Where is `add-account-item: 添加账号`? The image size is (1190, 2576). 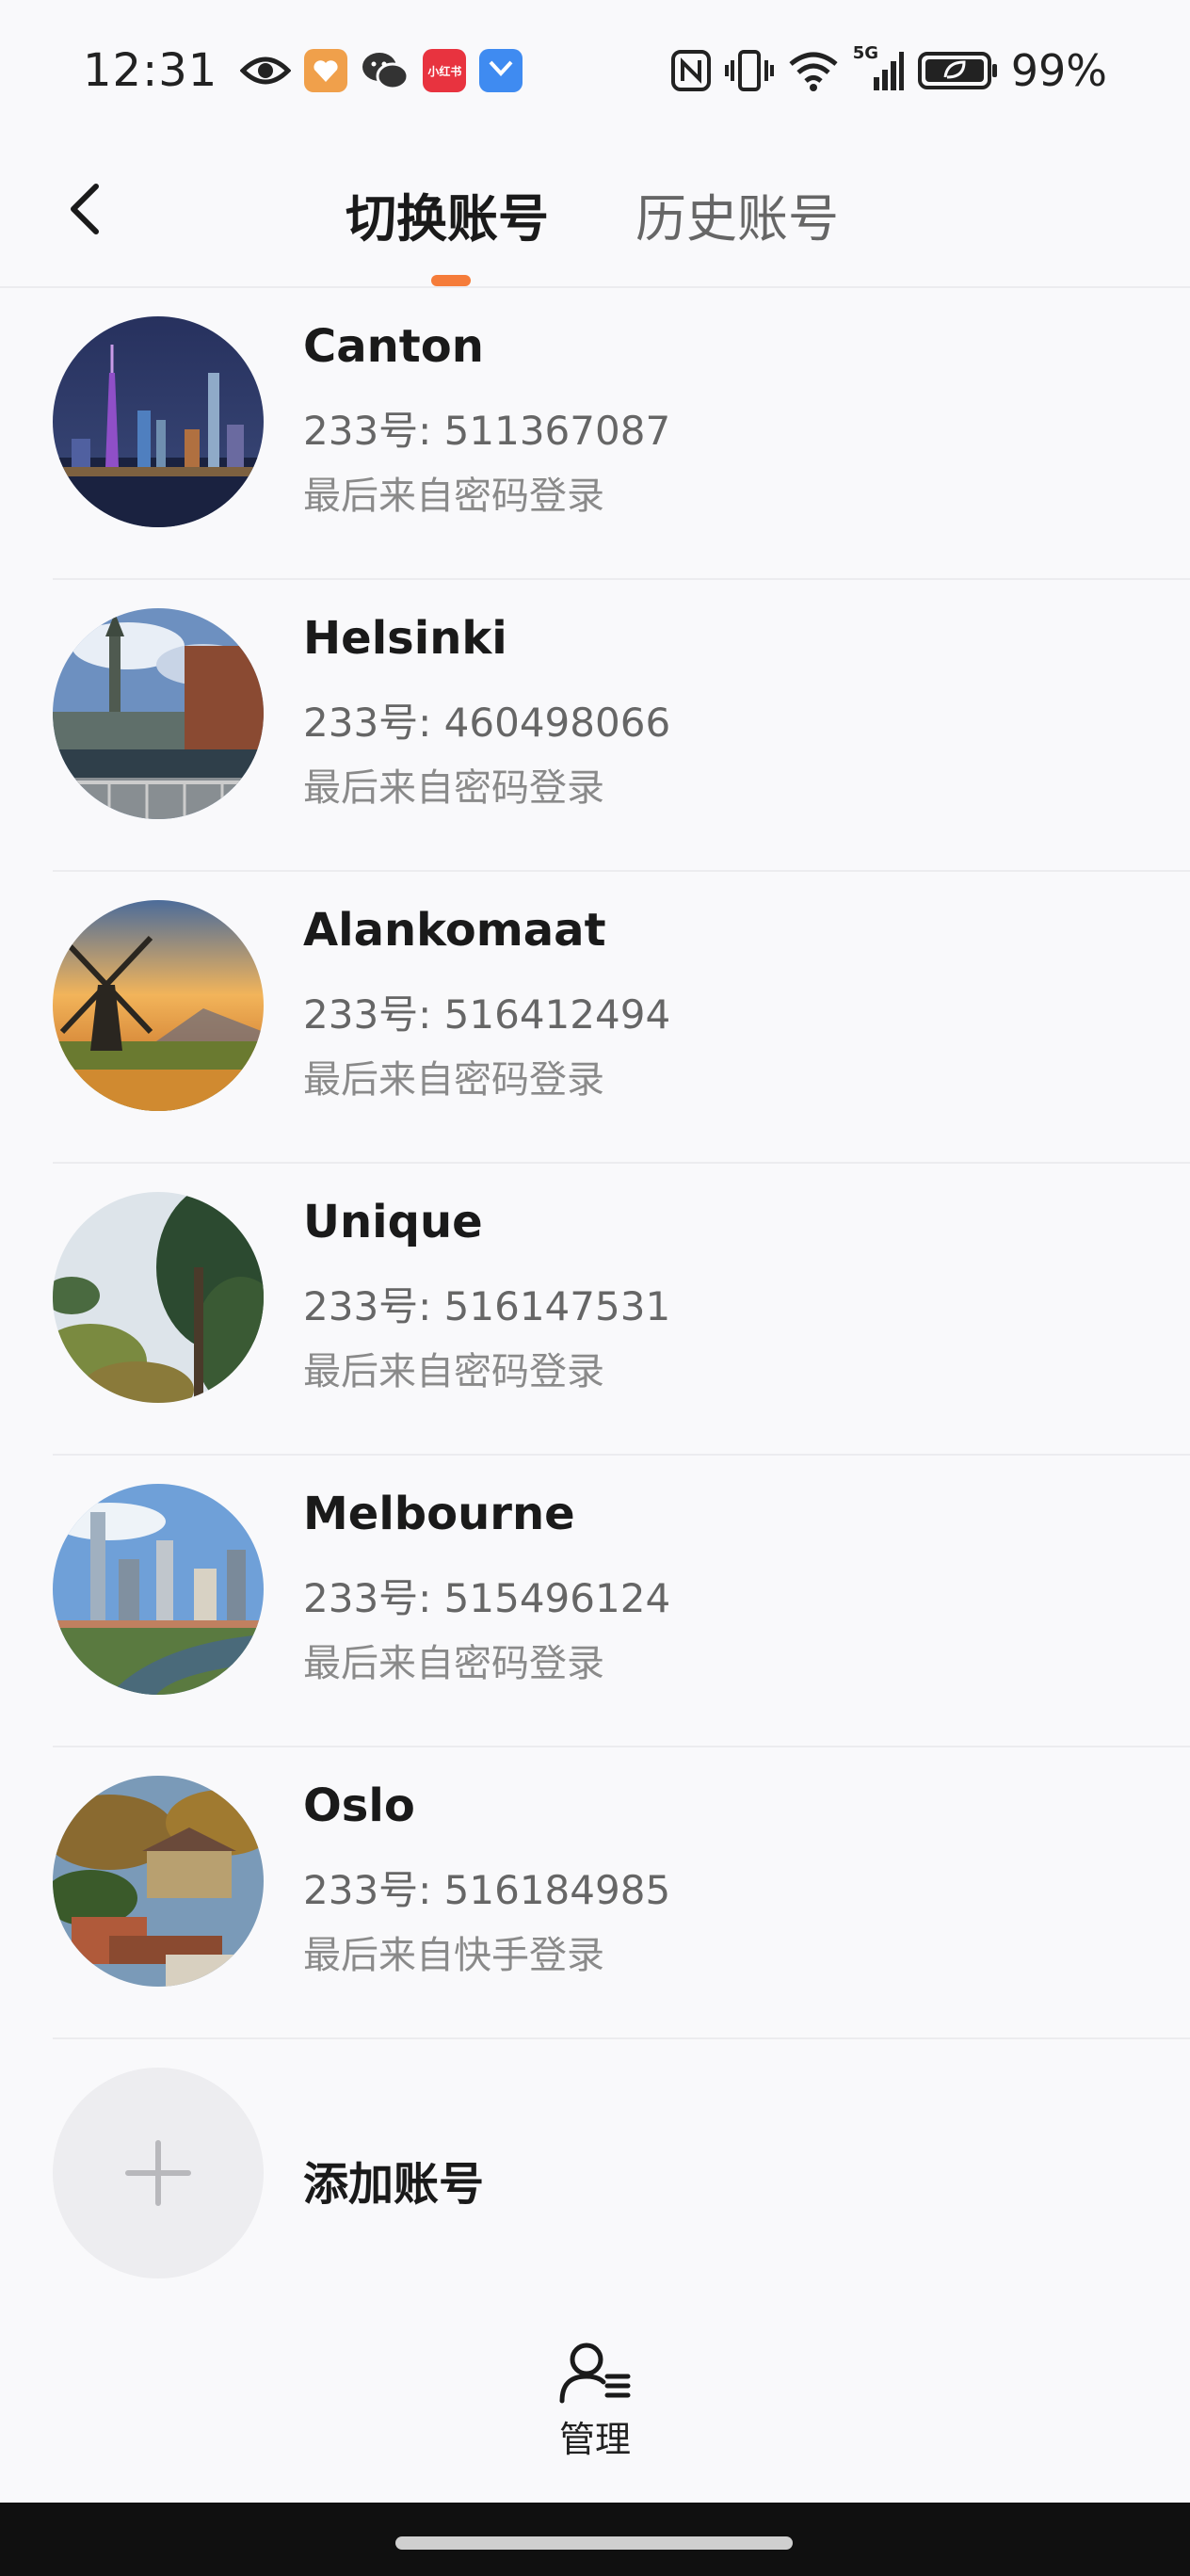 add-account-item: 添加账号 is located at coordinates (595, 2163).